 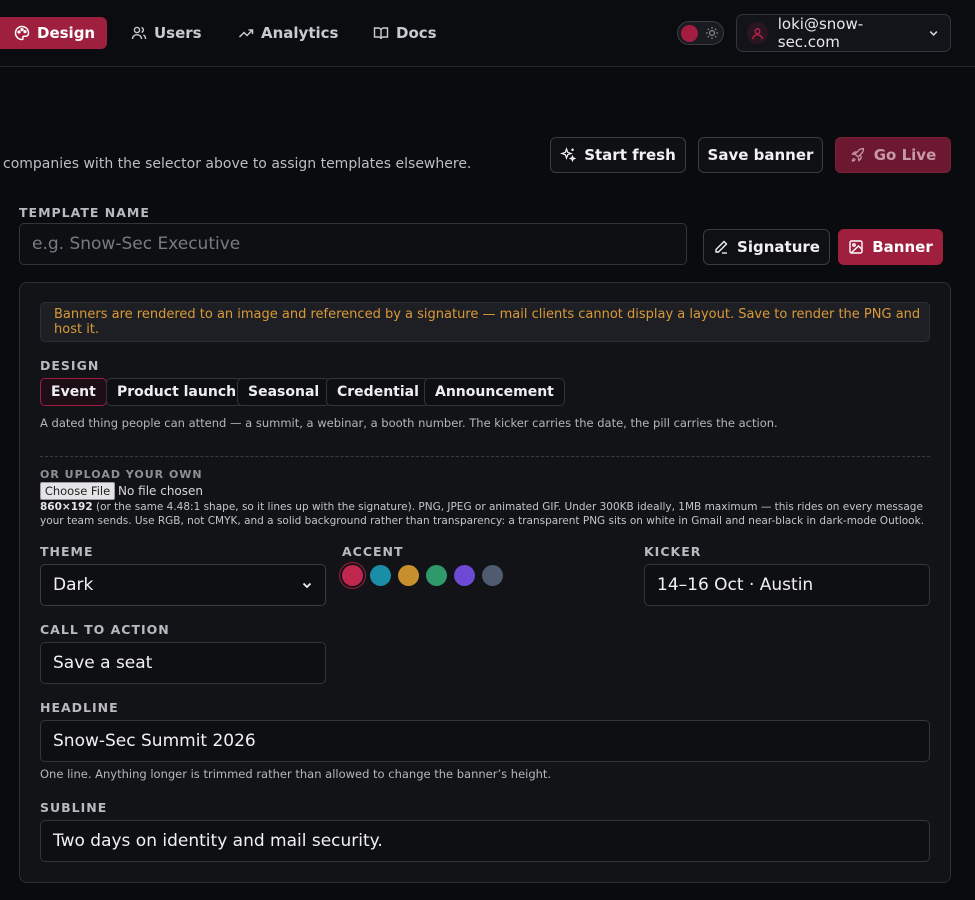 I want to click on nav-label: Users, so click(x=178, y=33).